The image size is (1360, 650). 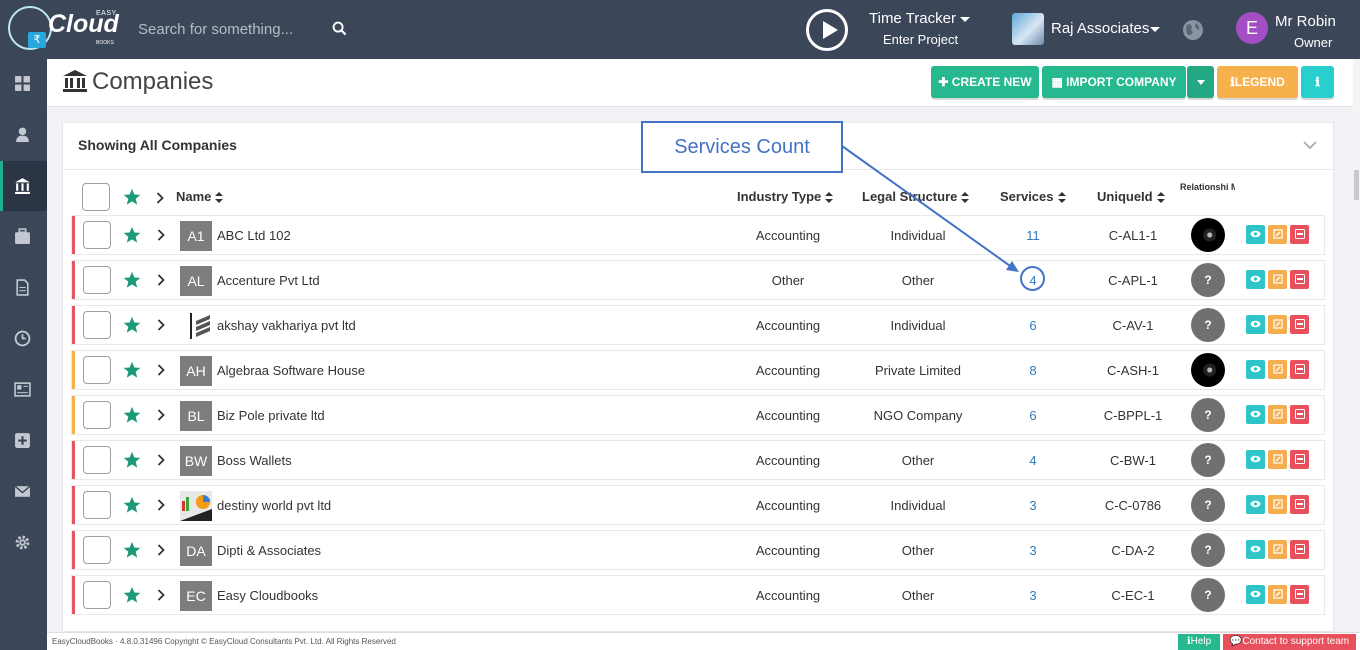 I want to click on sidebar-item-dashboard, so click(x=23, y=84).